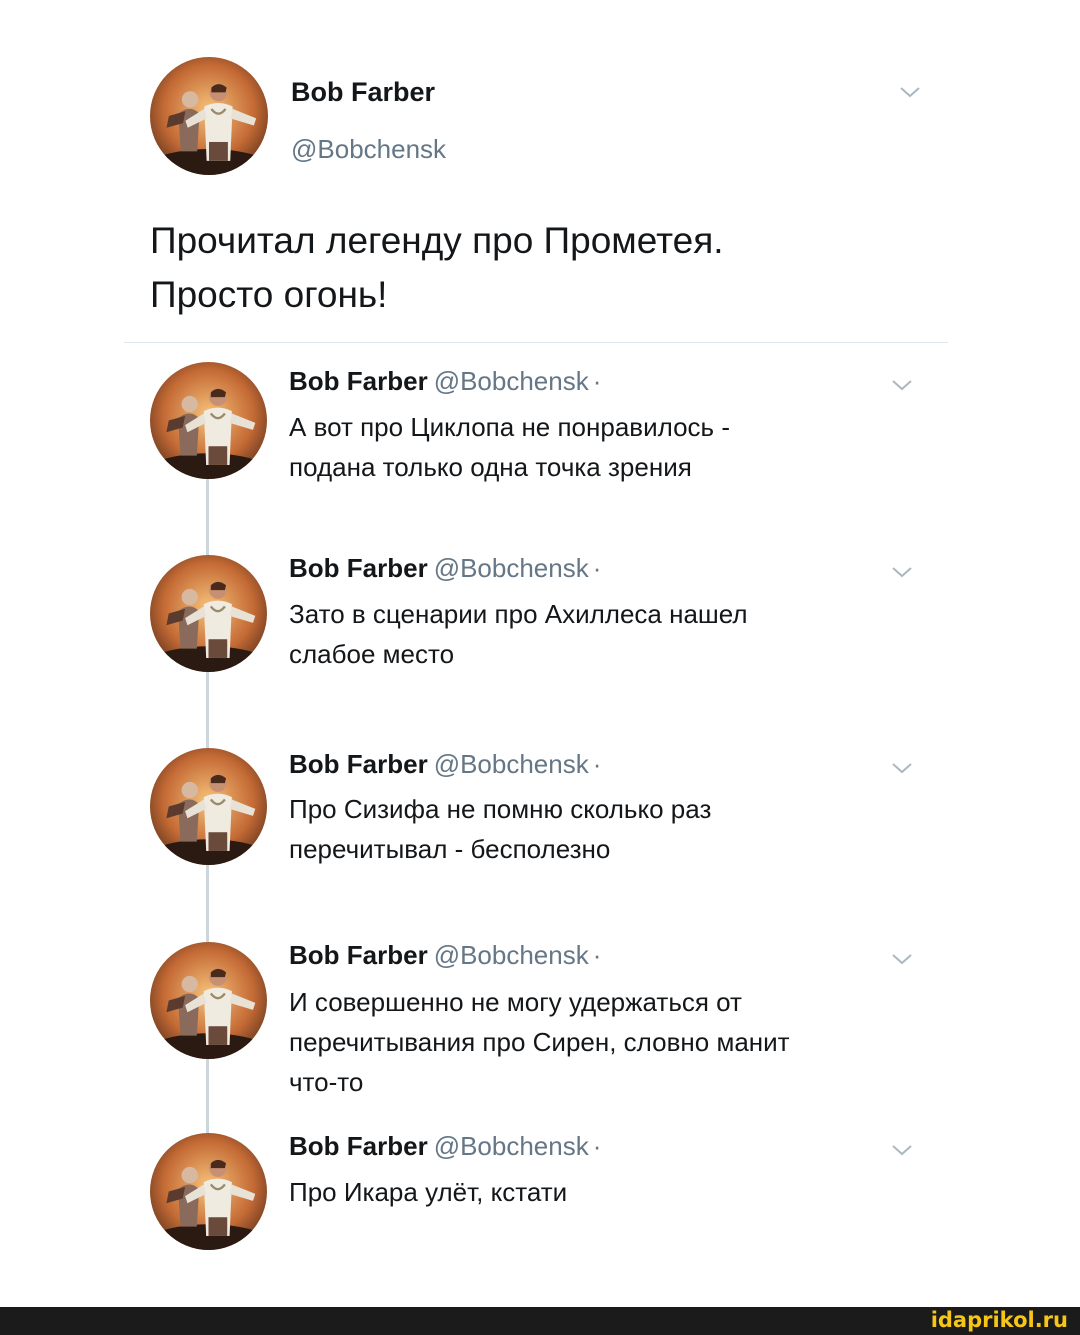  What do you see at coordinates (368, 149) in the screenshot?
I see `main-author-handle: @Bobchensk` at bounding box center [368, 149].